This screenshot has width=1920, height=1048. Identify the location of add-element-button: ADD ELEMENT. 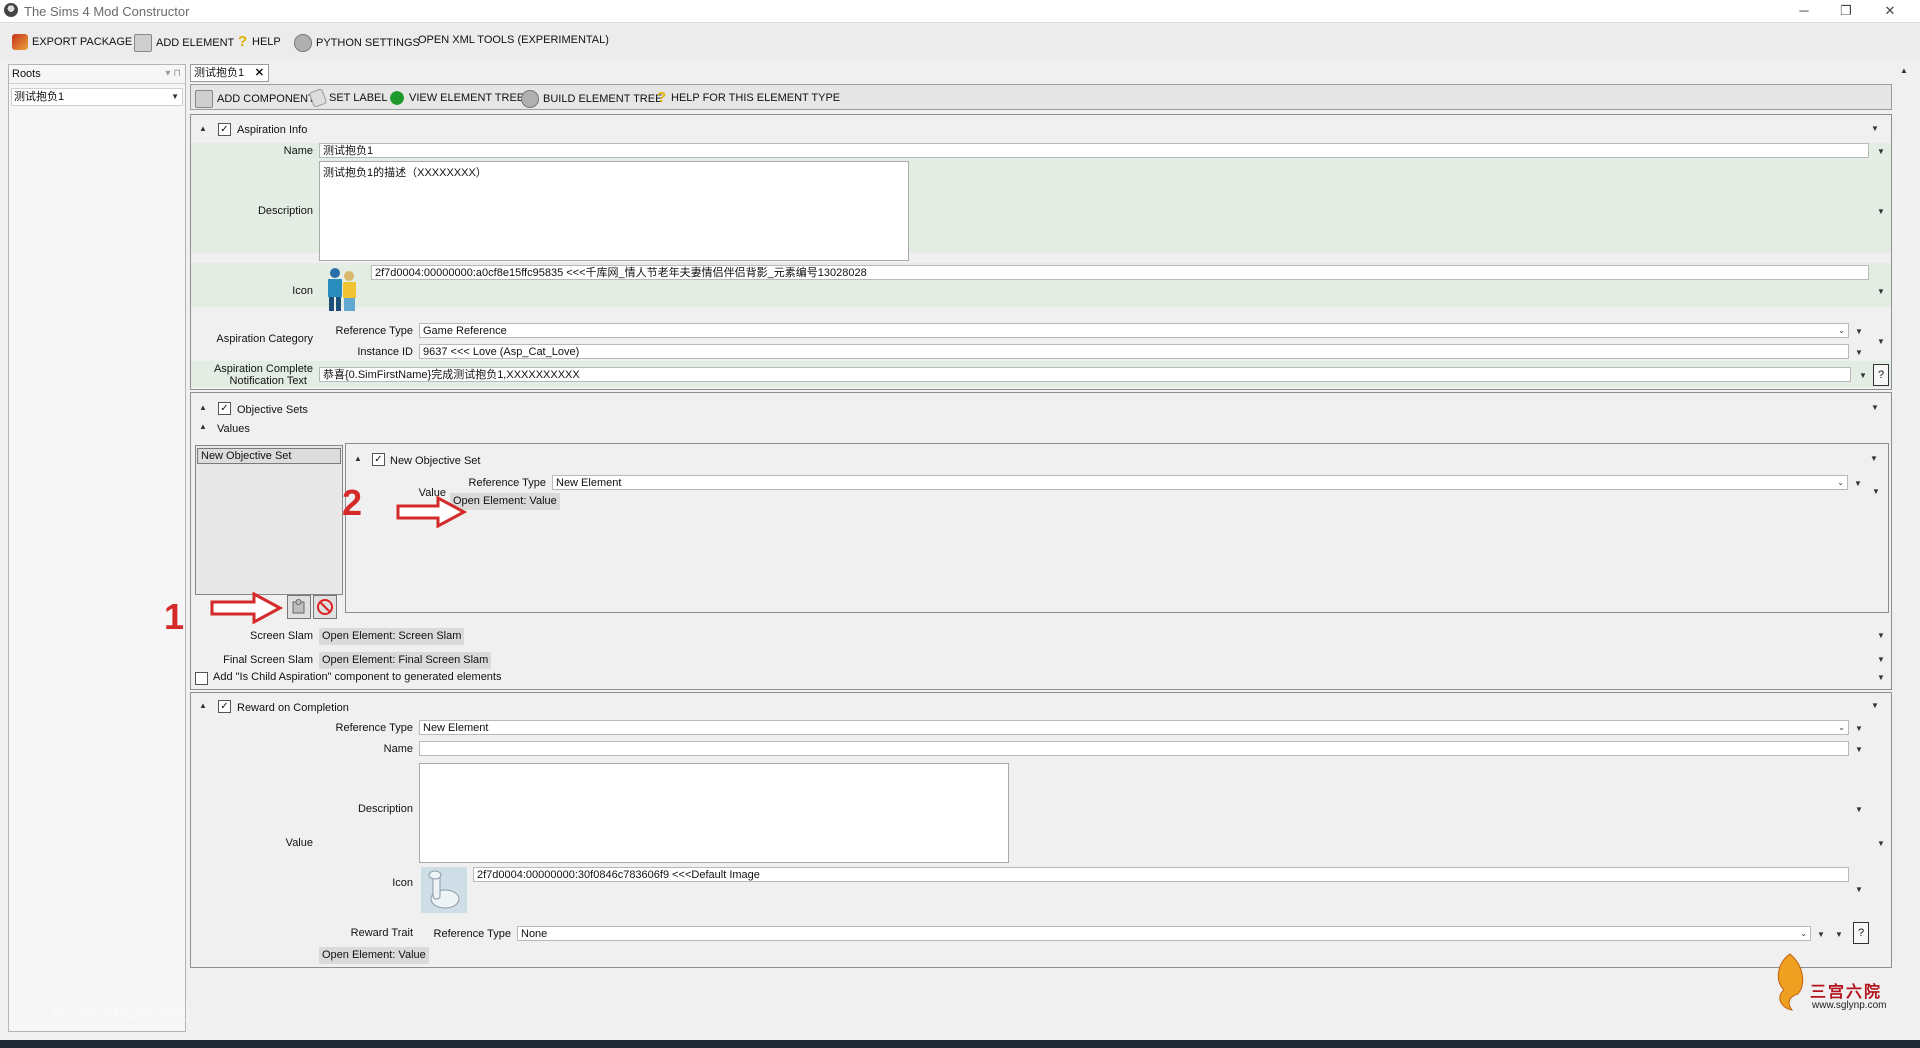
(184, 43).